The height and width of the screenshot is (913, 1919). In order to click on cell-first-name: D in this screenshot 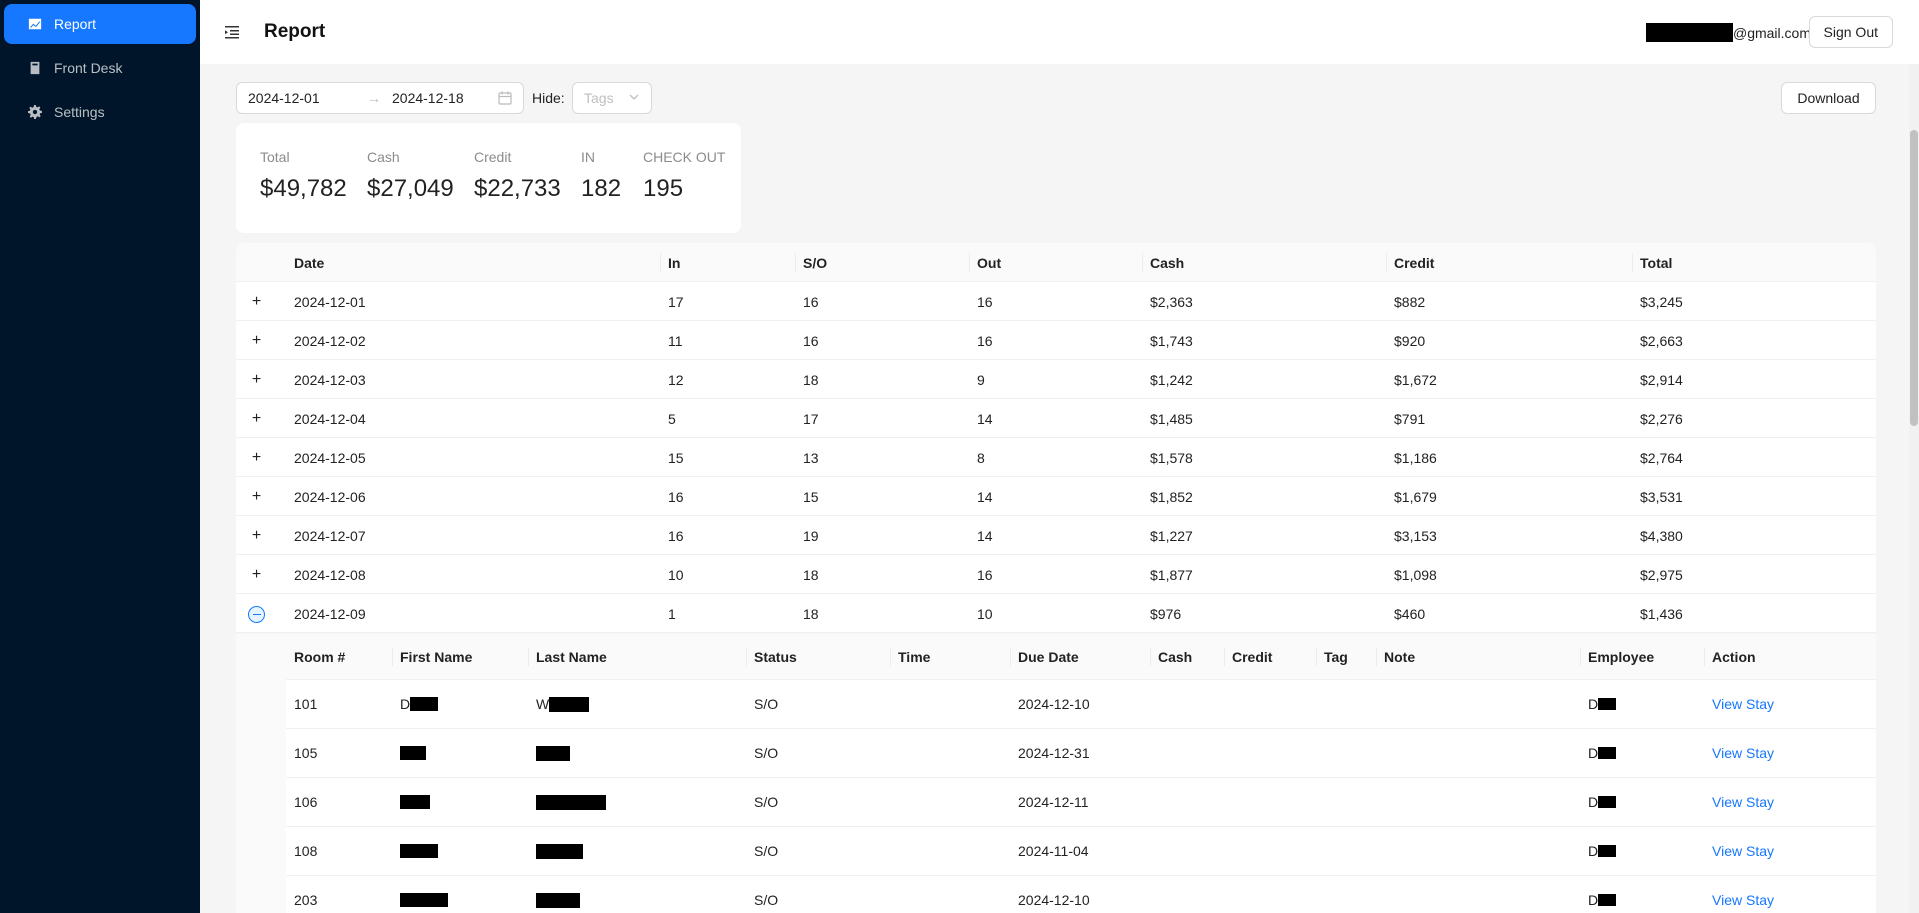, I will do `click(415, 704)`.